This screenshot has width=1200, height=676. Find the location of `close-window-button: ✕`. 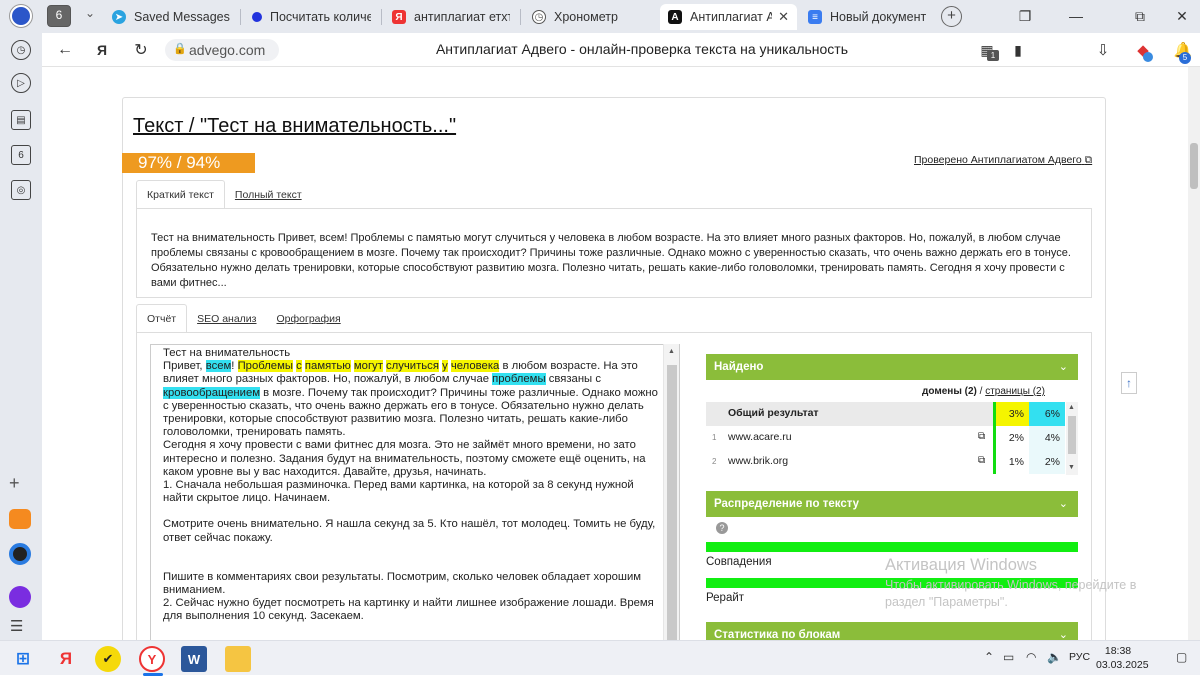

close-window-button: ✕ is located at coordinates (1182, 16).